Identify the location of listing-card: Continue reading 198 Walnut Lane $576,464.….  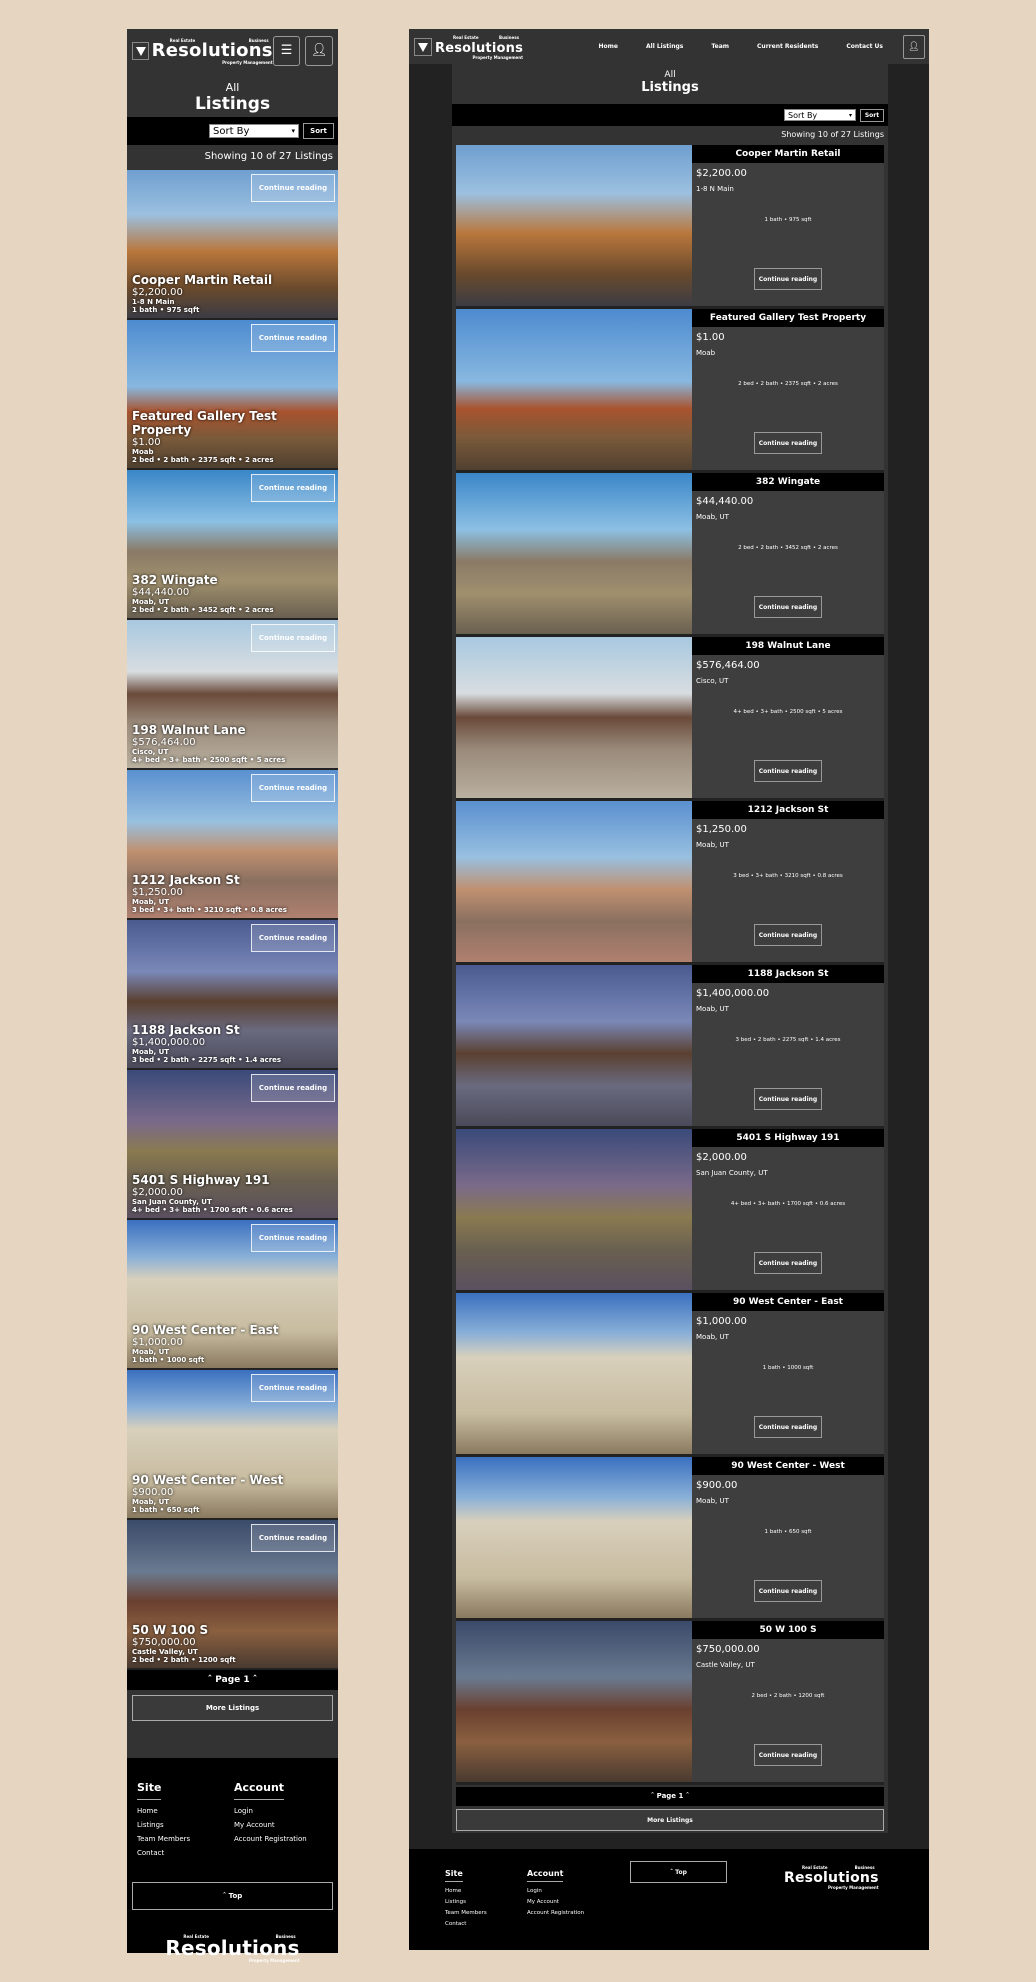
(232, 695).